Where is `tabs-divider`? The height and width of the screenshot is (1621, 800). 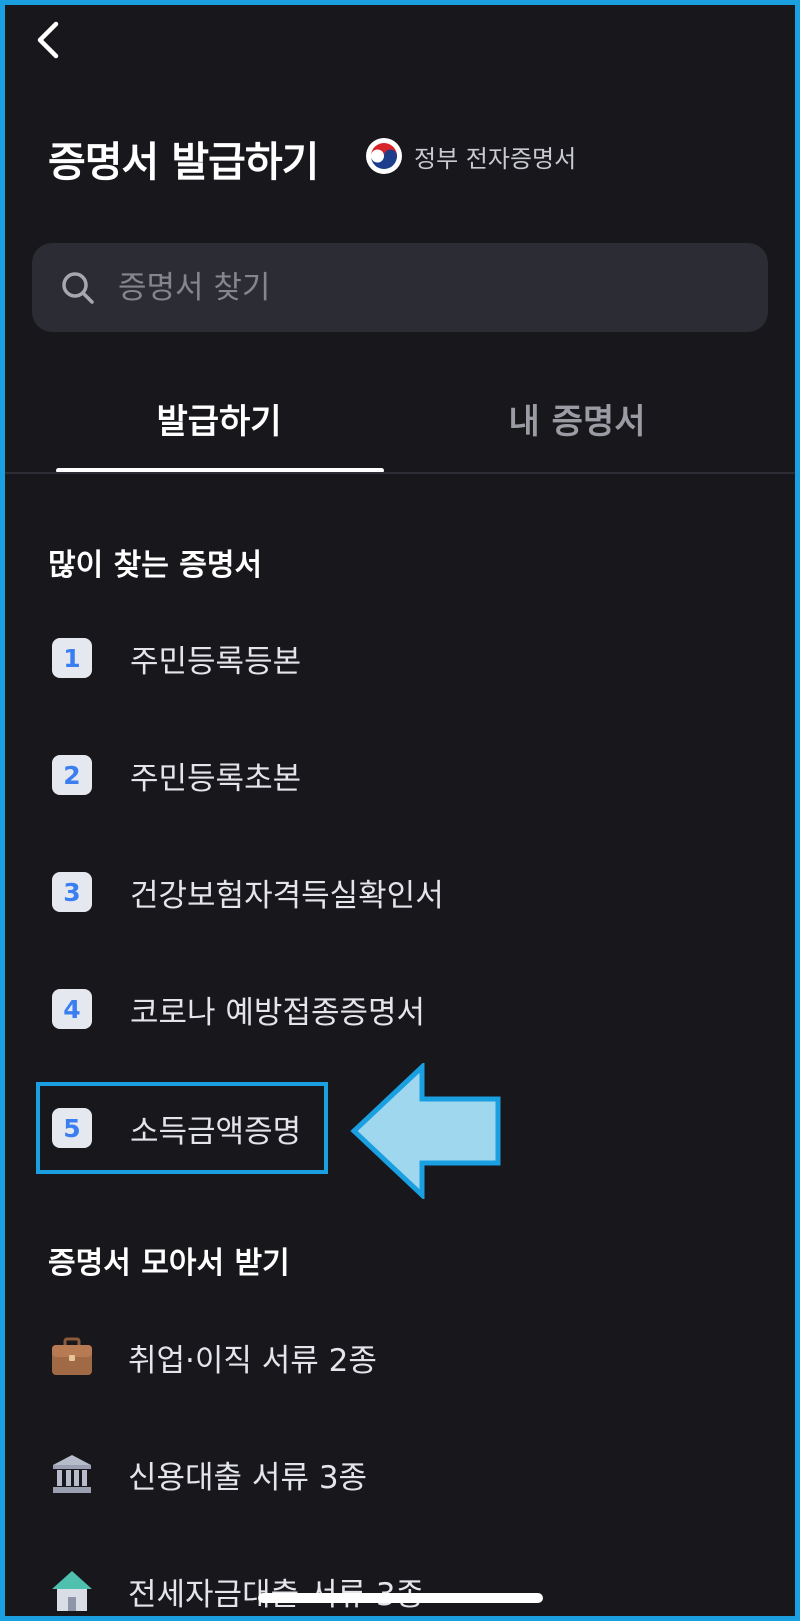 tabs-divider is located at coordinates (400, 473).